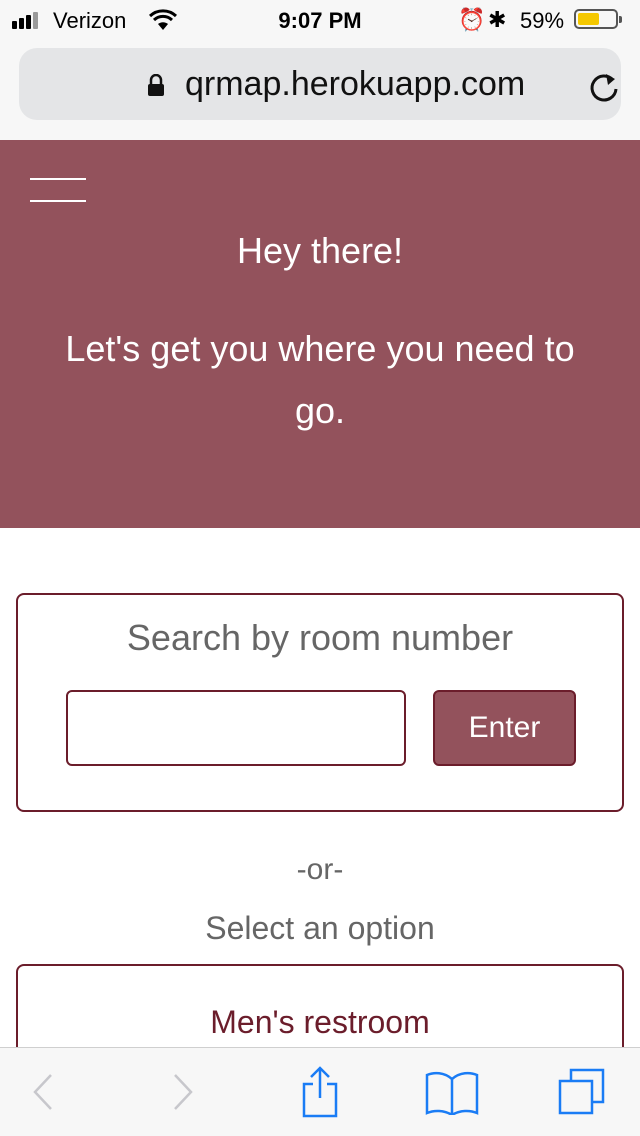 The width and height of the screenshot is (640, 1136). Describe the element at coordinates (320, 1022) in the screenshot. I see `option-label: Men's restroom` at that location.